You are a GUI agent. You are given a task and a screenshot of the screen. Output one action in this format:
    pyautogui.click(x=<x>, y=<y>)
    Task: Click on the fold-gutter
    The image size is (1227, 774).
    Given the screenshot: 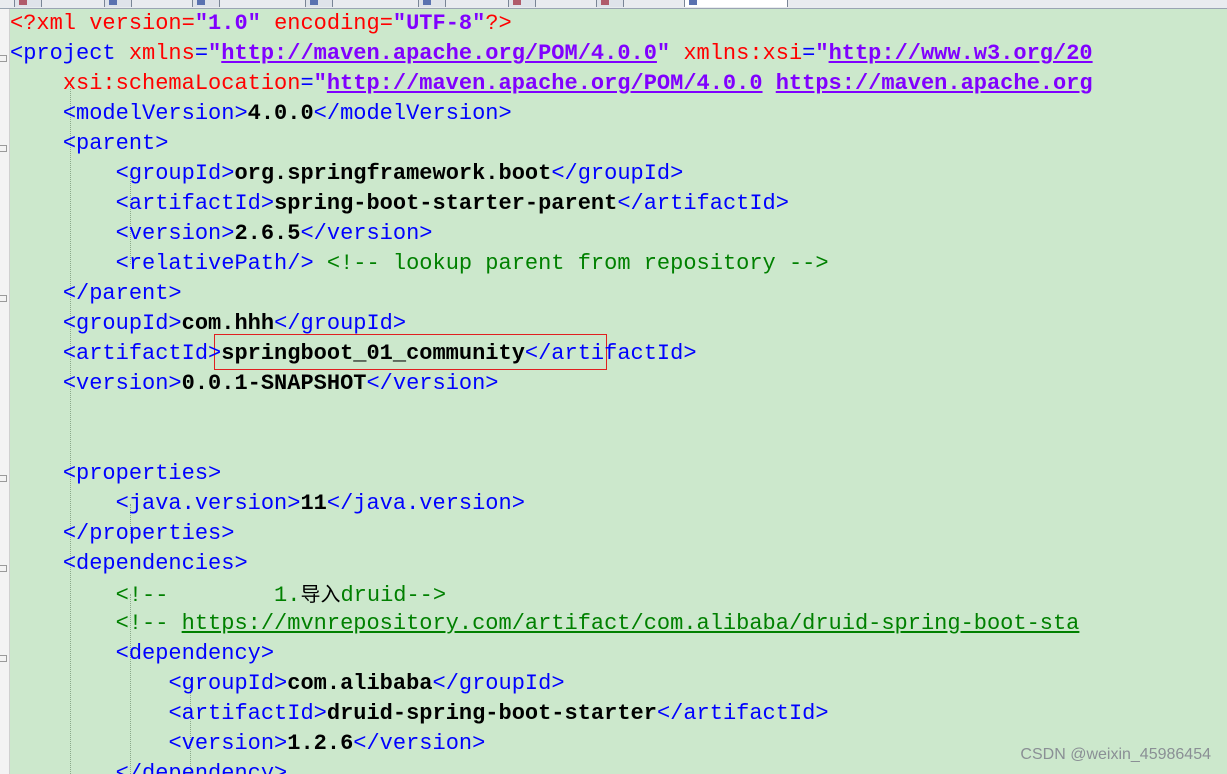 What is the action you would take?
    pyautogui.click(x=5, y=391)
    